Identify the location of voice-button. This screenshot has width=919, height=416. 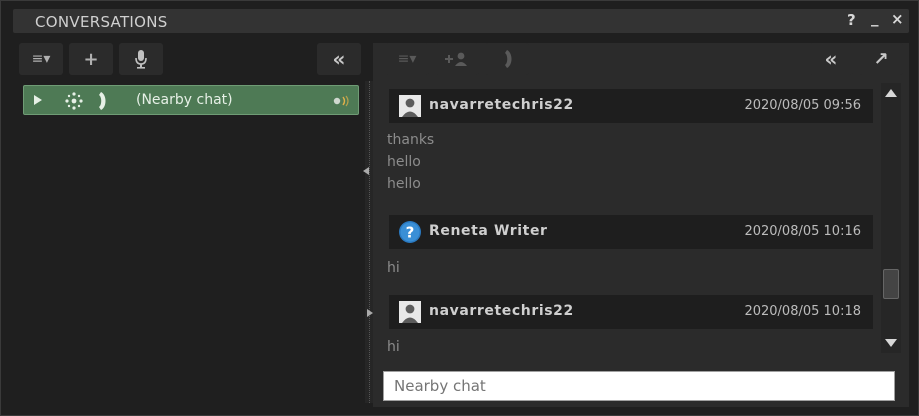
(141, 59).